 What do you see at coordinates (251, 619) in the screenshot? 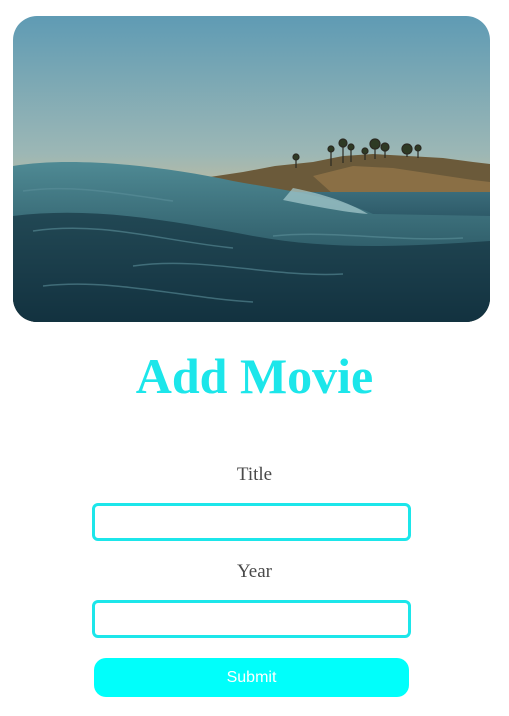
I see `year-input` at bounding box center [251, 619].